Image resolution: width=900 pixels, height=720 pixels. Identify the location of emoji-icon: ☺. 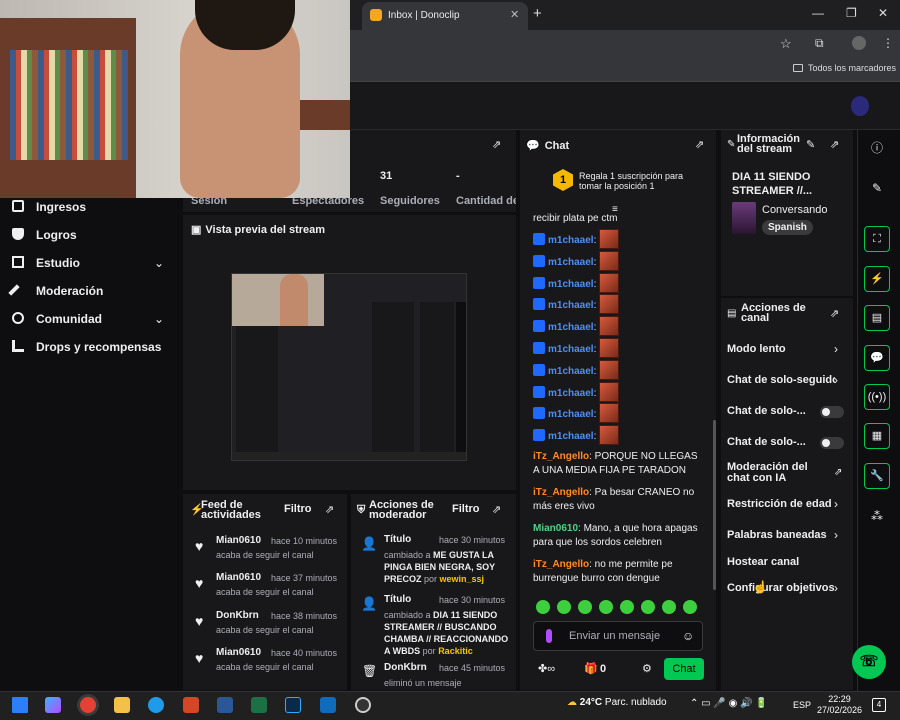
(688, 636).